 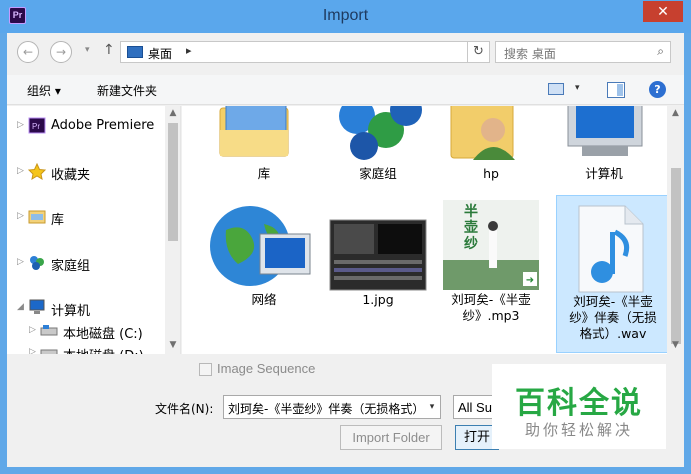 What do you see at coordinates (491, 245) in the screenshot?
I see `album-art-thumbnail: ➜` at bounding box center [491, 245].